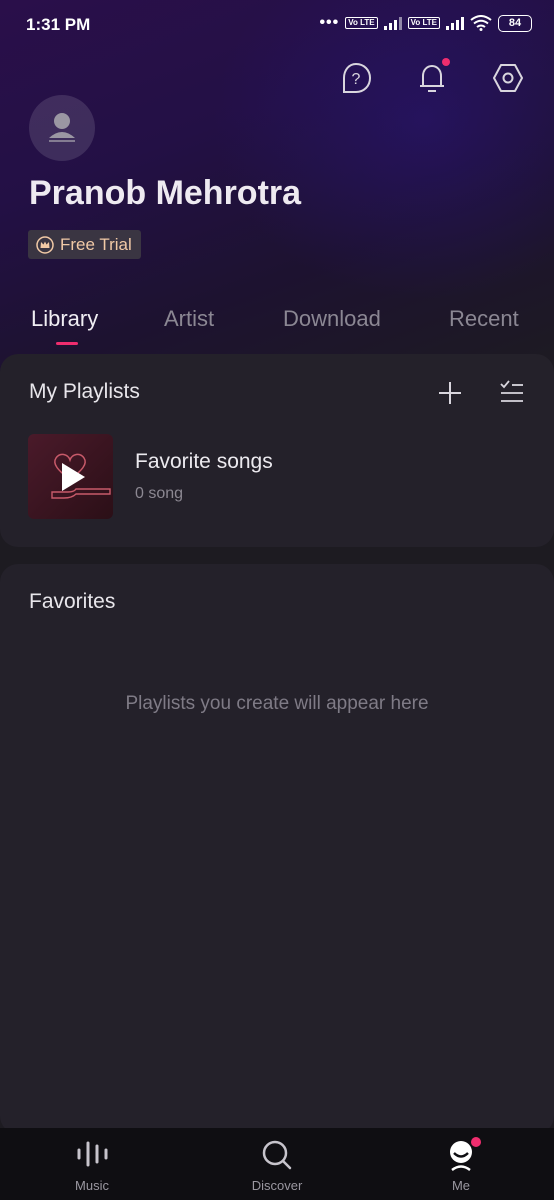 Image resolution: width=554 pixels, height=1200 pixels. I want to click on manage-playlists-icon, so click(512, 392).